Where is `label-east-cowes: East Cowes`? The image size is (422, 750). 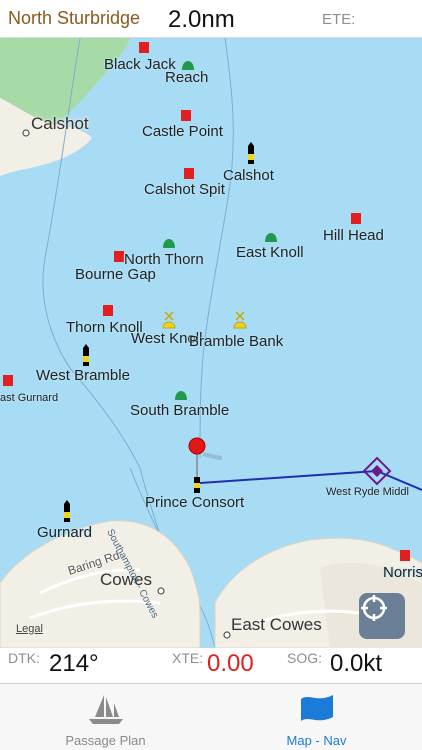
label-east-cowes: East Cowes is located at coordinates (276, 624).